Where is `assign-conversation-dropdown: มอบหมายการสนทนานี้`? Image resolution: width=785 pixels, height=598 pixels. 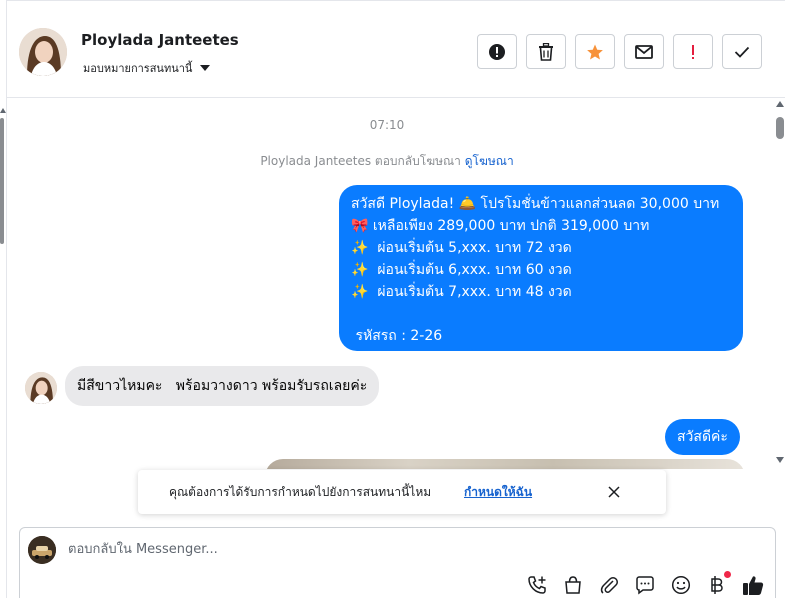 assign-conversation-dropdown: มอบหมายการสนทนานี้ is located at coordinates (147, 68).